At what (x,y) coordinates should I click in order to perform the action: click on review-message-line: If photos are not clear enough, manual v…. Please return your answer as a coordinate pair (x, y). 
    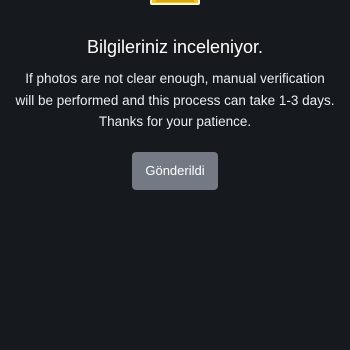
    Looking at the image, I should click on (175, 78).